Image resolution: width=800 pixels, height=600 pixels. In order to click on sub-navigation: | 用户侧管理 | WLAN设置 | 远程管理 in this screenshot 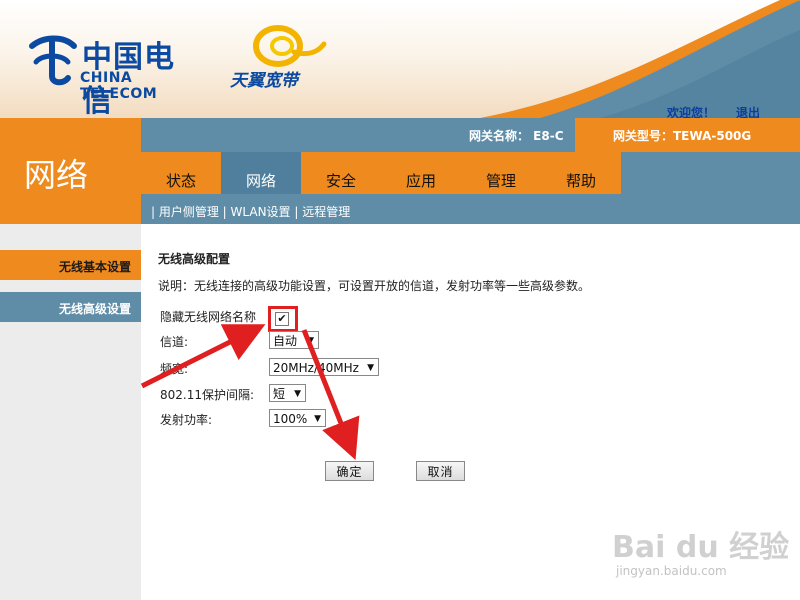, I will do `click(470, 209)`.